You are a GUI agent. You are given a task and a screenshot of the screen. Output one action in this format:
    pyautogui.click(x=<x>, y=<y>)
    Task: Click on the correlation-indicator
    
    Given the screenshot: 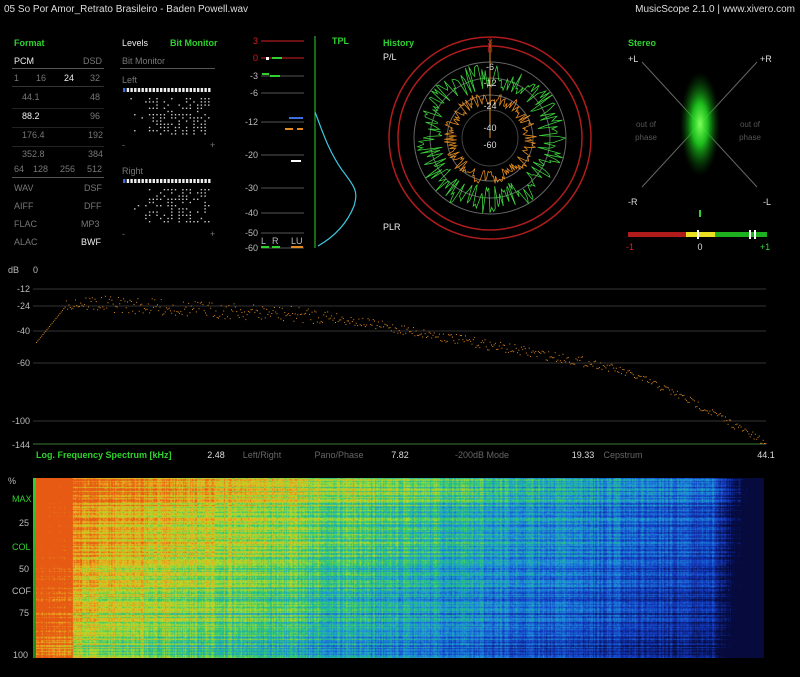 What is the action you would take?
    pyautogui.click(x=700, y=213)
    